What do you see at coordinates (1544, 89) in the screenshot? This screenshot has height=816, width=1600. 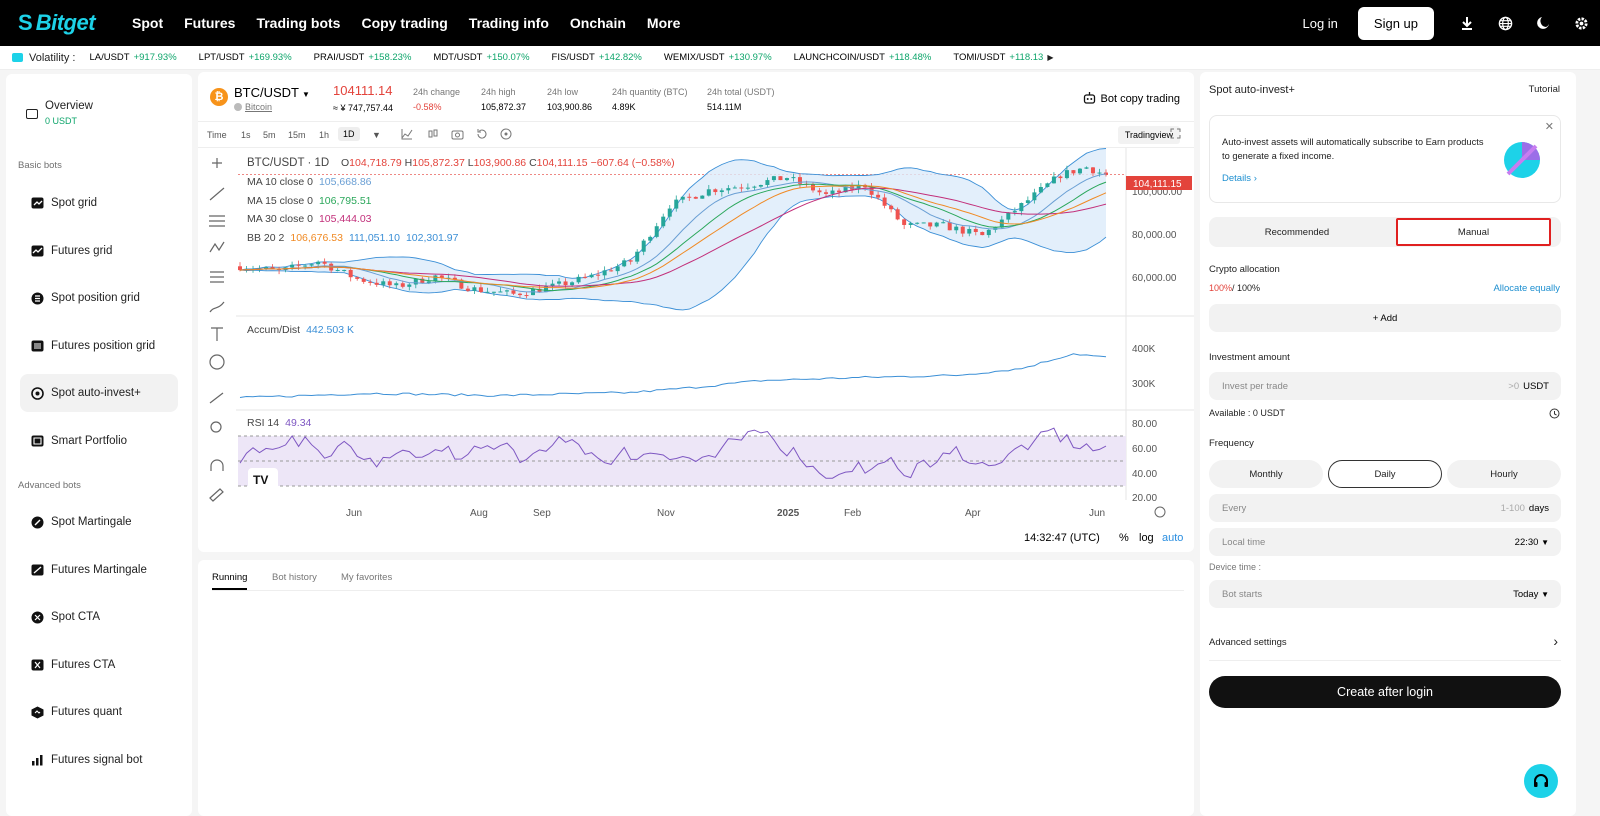 I see `tutorial-link: Tutorial` at bounding box center [1544, 89].